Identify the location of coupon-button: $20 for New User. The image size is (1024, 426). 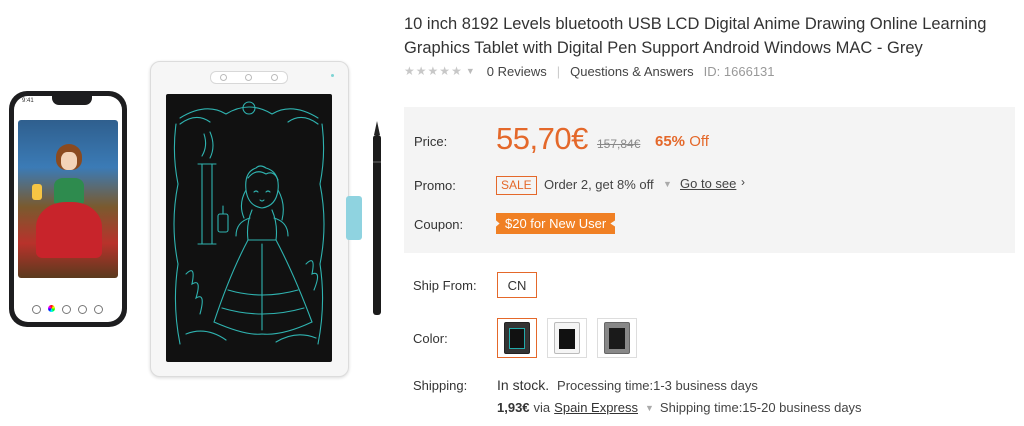
(556, 223).